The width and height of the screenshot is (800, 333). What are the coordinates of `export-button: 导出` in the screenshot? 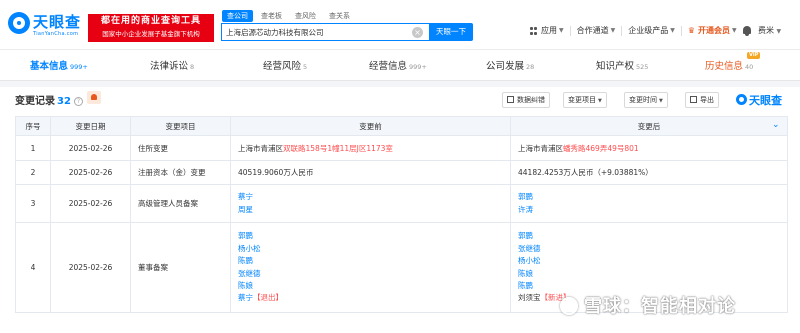 It's located at (702, 100).